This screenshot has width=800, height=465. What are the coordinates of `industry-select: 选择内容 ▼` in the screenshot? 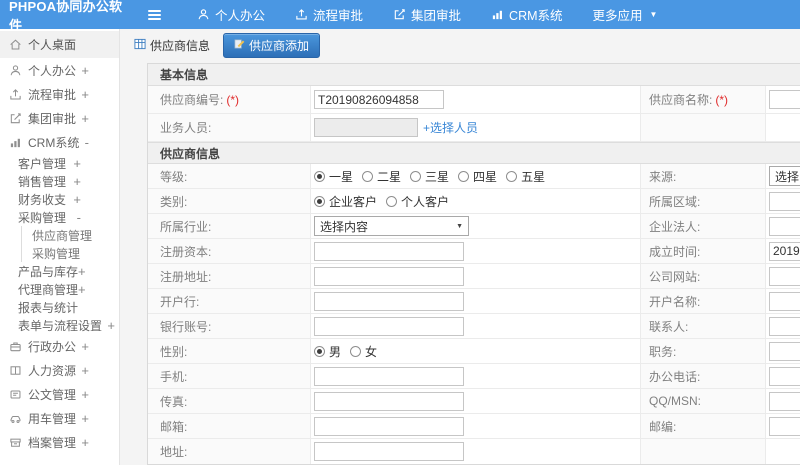 It's located at (391, 226).